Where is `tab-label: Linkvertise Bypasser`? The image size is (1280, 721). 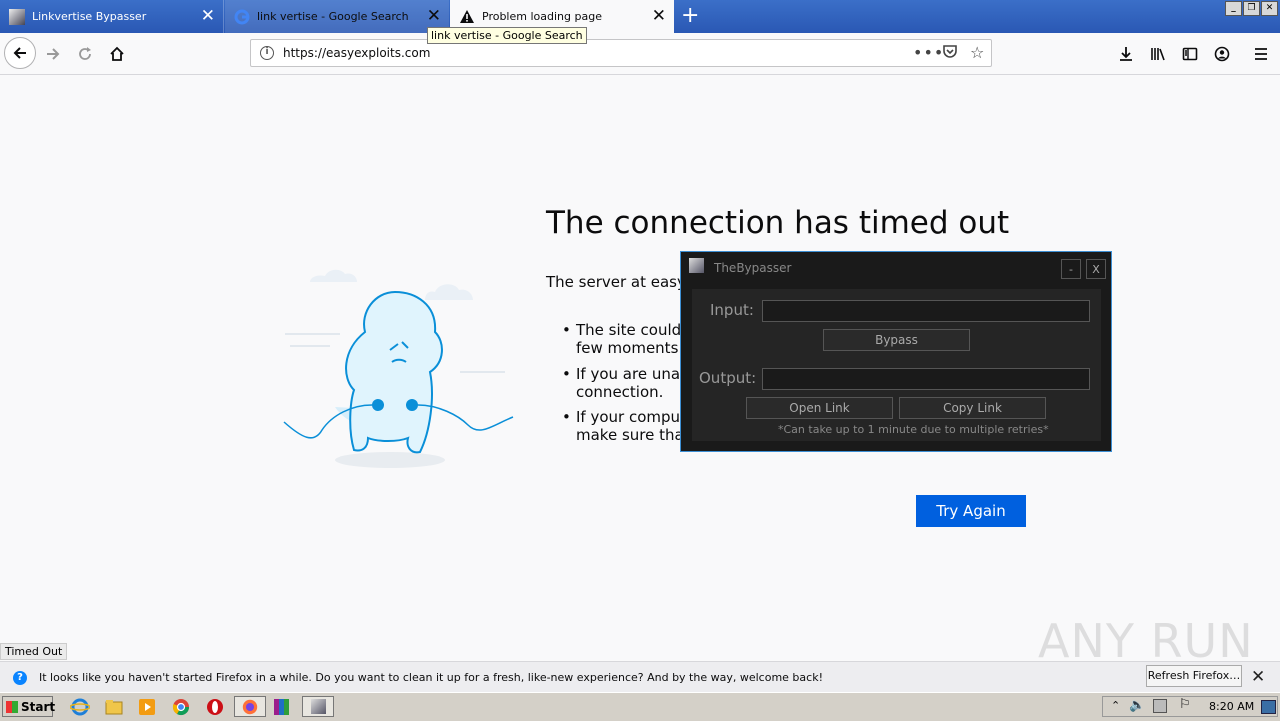 tab-label: Linkvertise Bypasser is located at coordinates (89, 16).